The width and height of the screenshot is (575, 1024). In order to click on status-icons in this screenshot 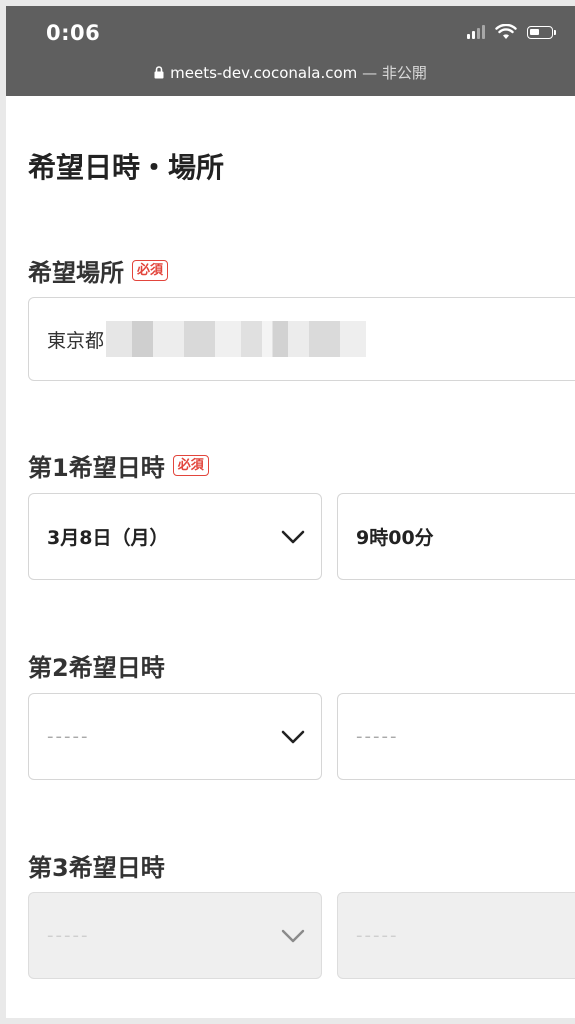, I will do `click(511, 32)`.